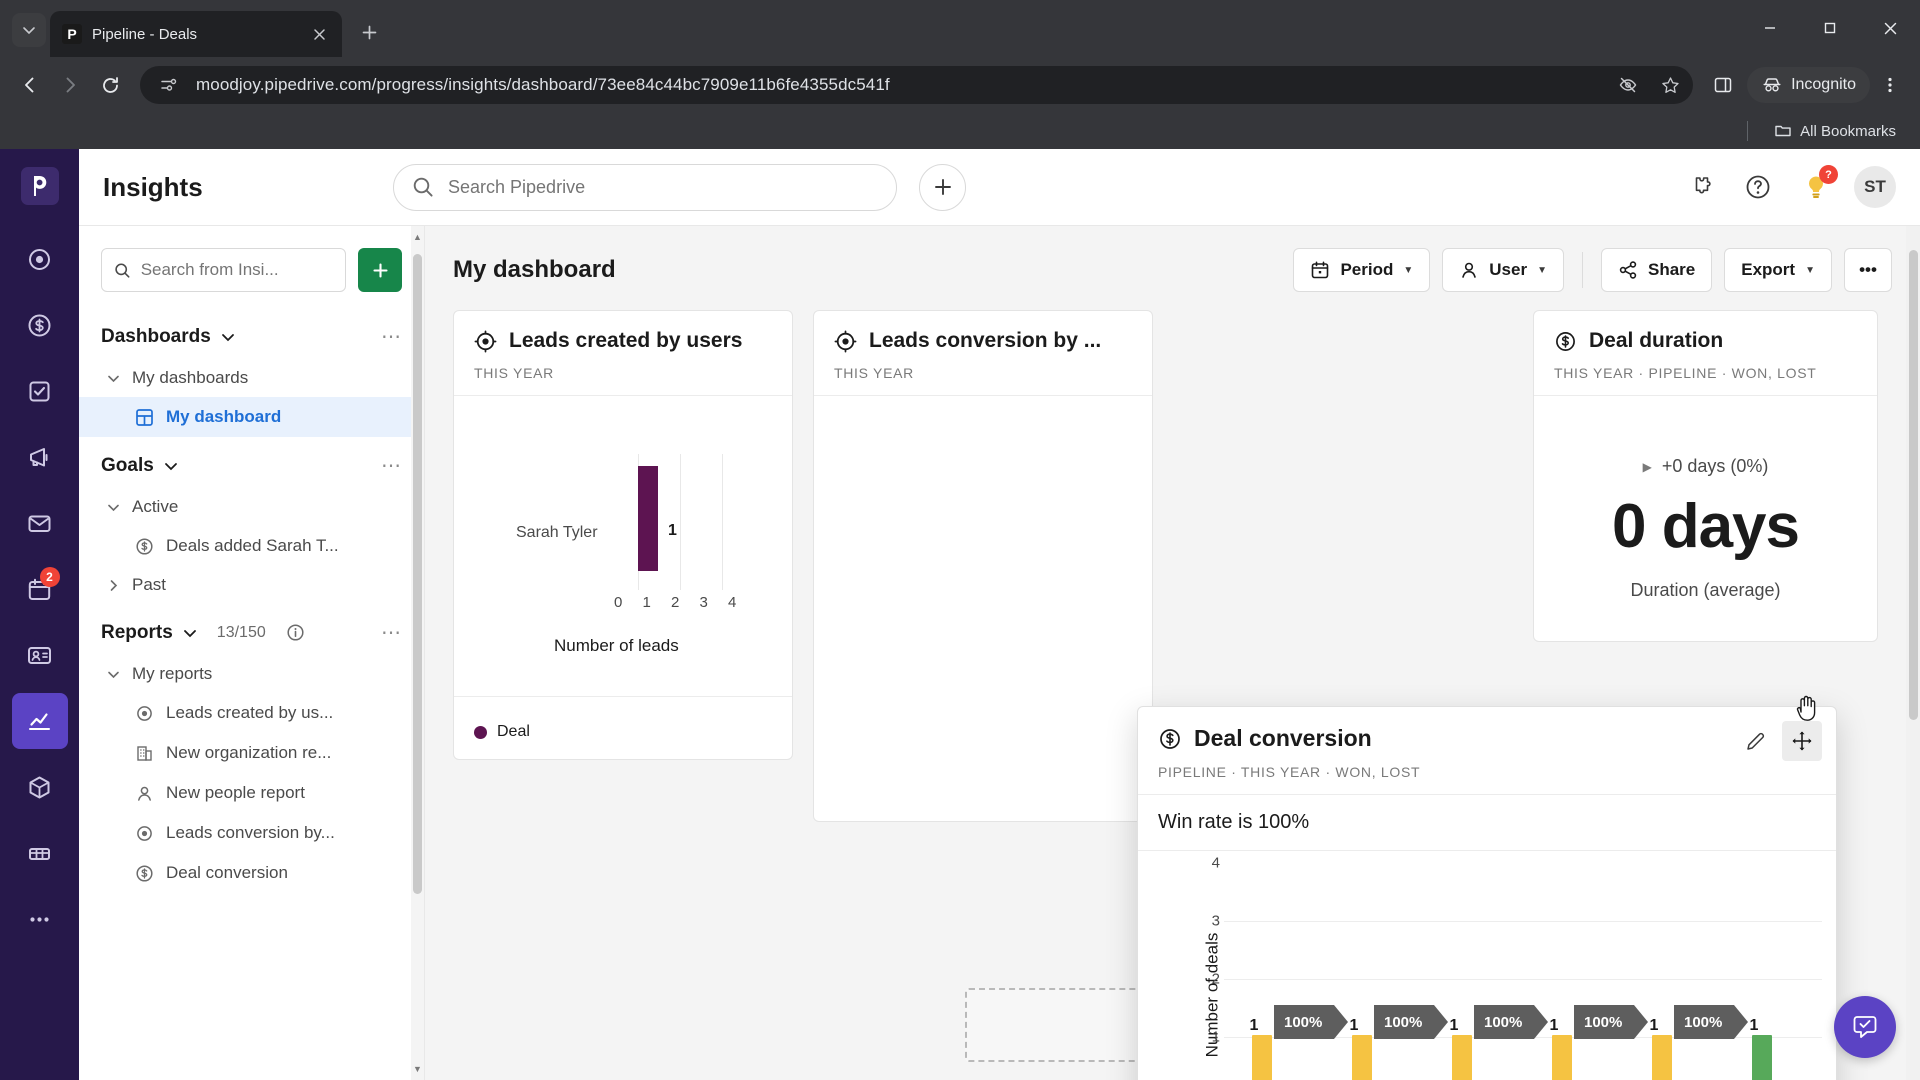 This screenshot has width=1920, height=1080. I want to click on sidebar-scrollbar: ▲ ▼, so click(417, 653).